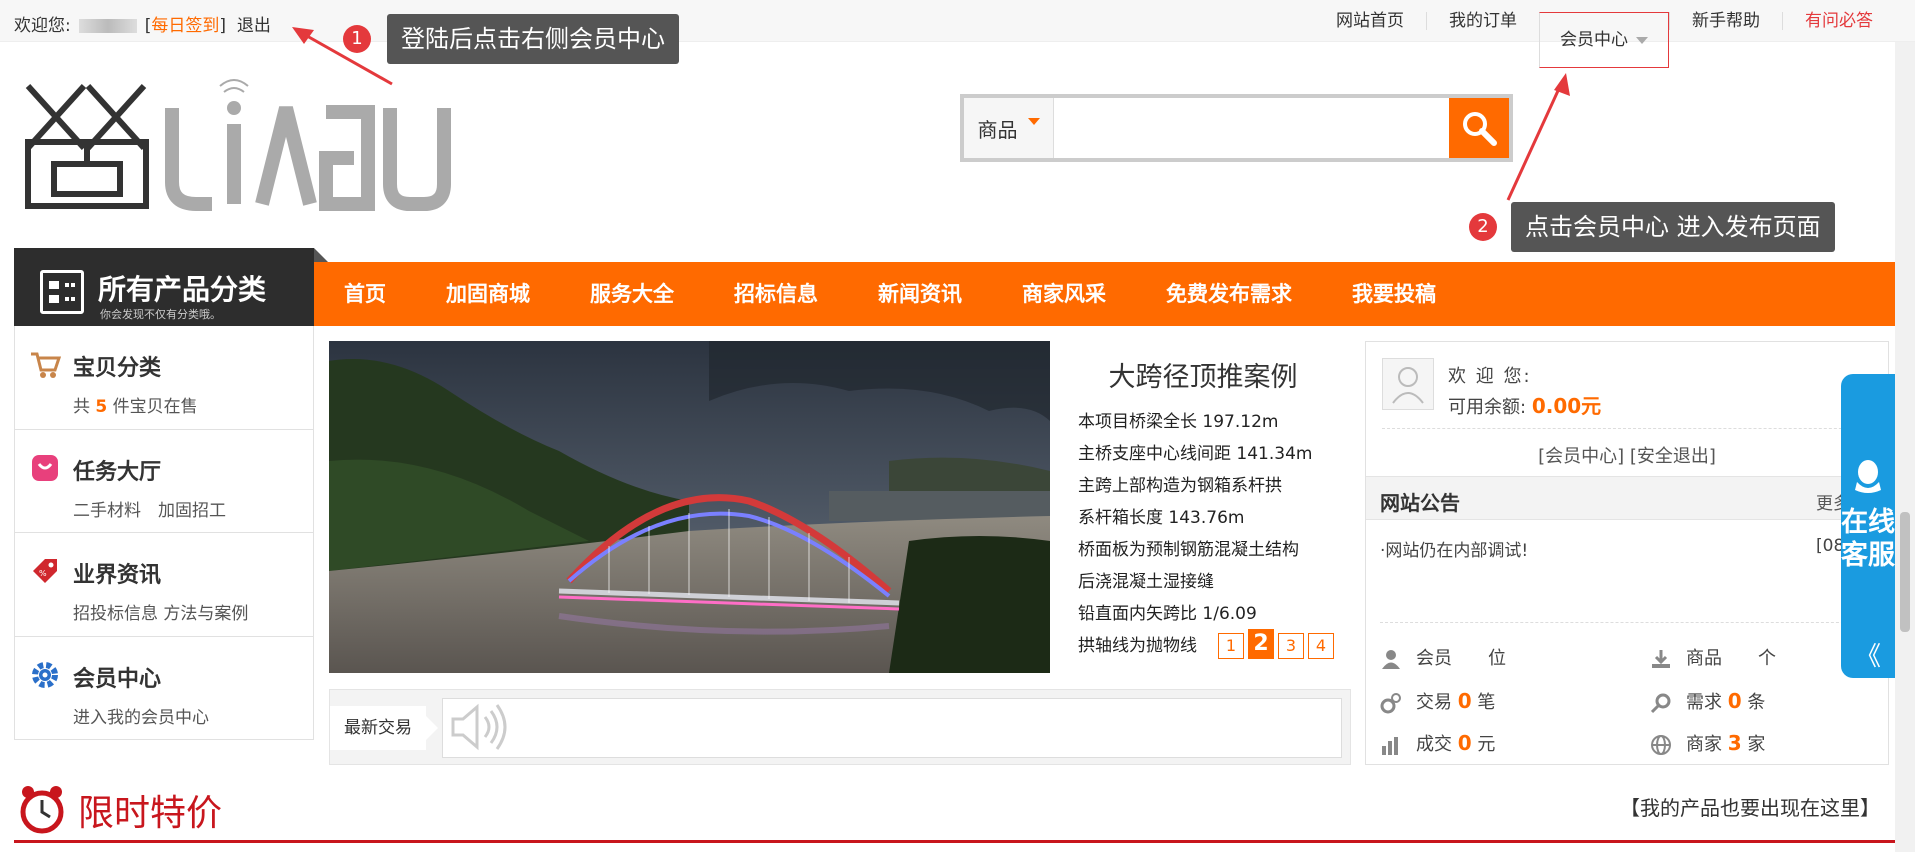  I want to click on online-service-button: 在线客服 《, so click(1868, 526).